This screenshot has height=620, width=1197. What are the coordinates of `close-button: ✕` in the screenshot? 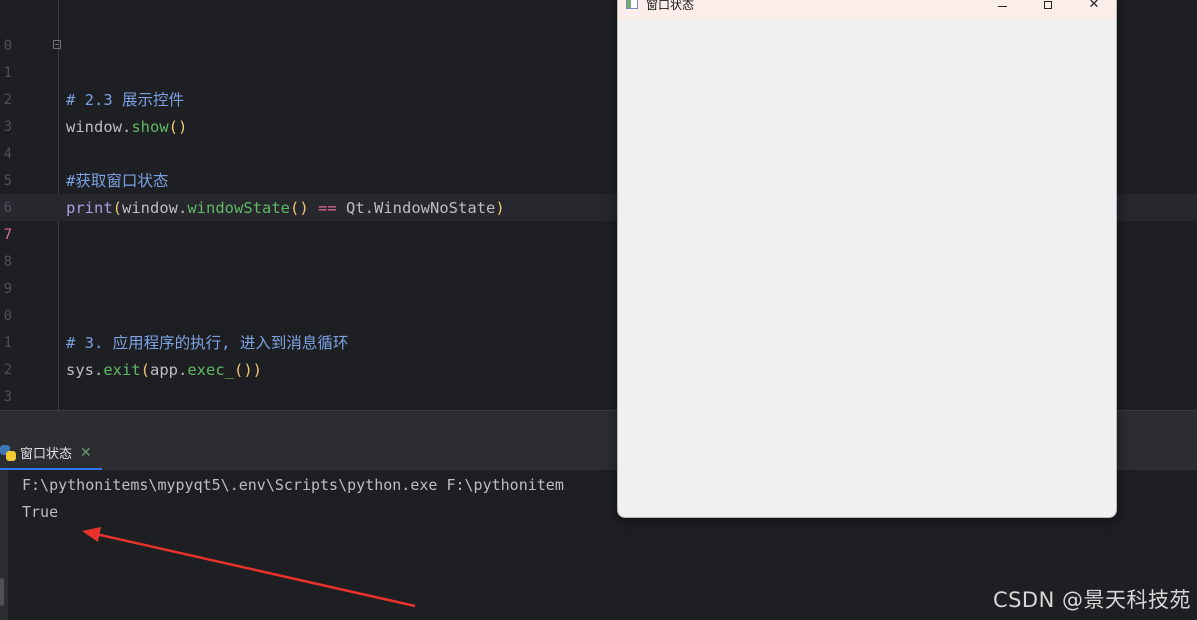 It's located at (1094, 6).